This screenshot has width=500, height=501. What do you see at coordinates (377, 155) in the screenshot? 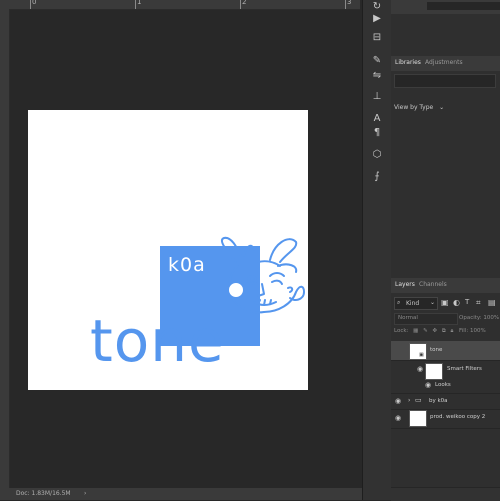
I see `cube-icon: ⬡` at bounding box center [377, 155].